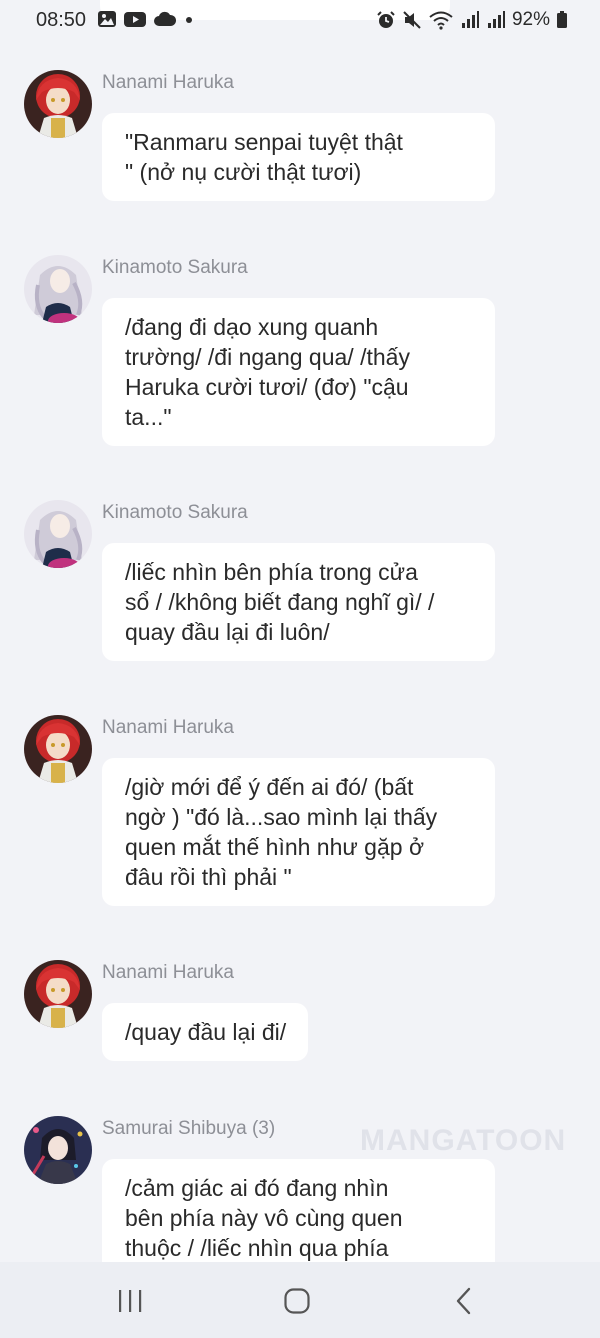 The height and width of the screenshot is (1338, 600). Describe the element at coordinates (267, 357) in the screenshot. I see `message-line: trường/ /đi ngang qua/ /thấy` at that location.